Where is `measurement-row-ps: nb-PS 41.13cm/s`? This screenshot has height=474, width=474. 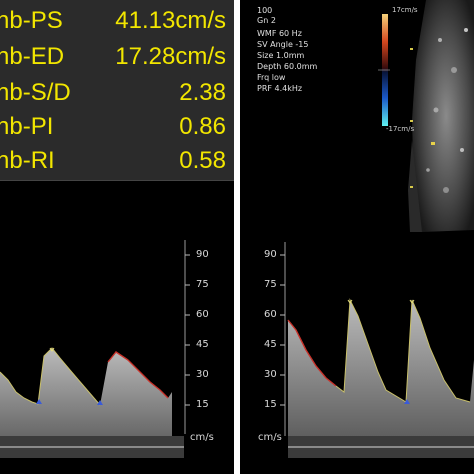 measurement-row-ps: nb-PS 41.13cm/s is located at coordinates (113, 21).